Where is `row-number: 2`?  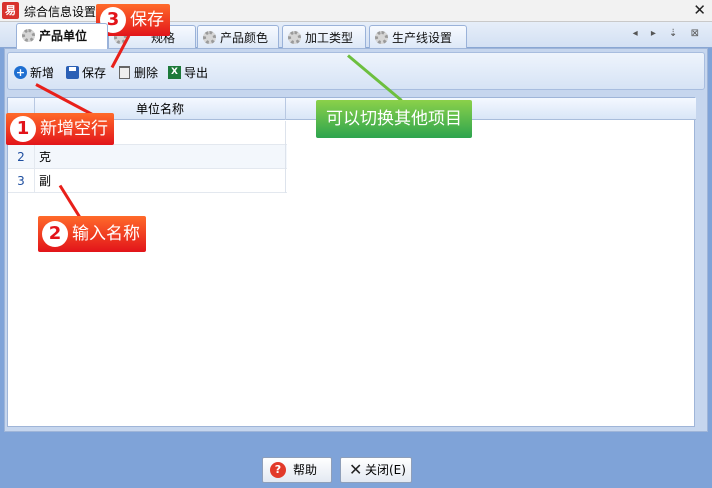 row-number: 2 is located at coordinates (21, 157).